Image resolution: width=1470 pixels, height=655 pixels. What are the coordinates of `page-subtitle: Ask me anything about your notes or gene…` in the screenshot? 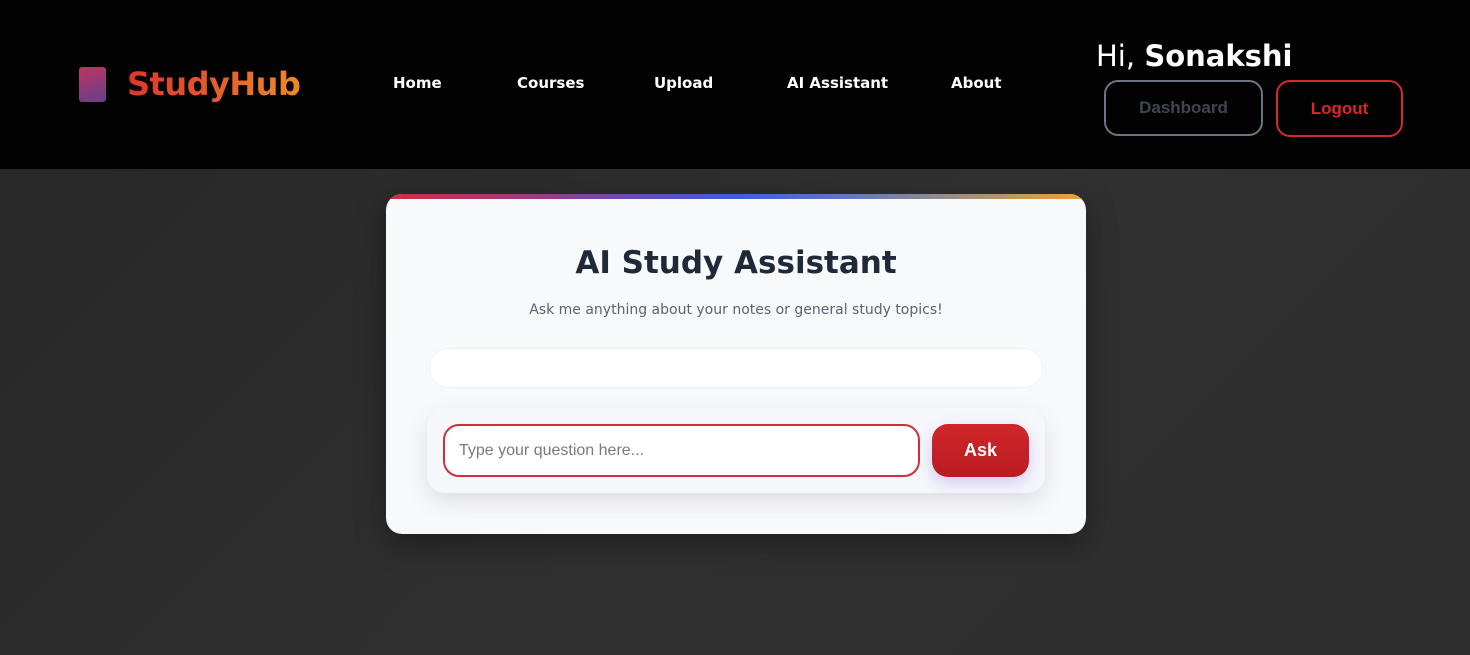 It's located at (736, 310).